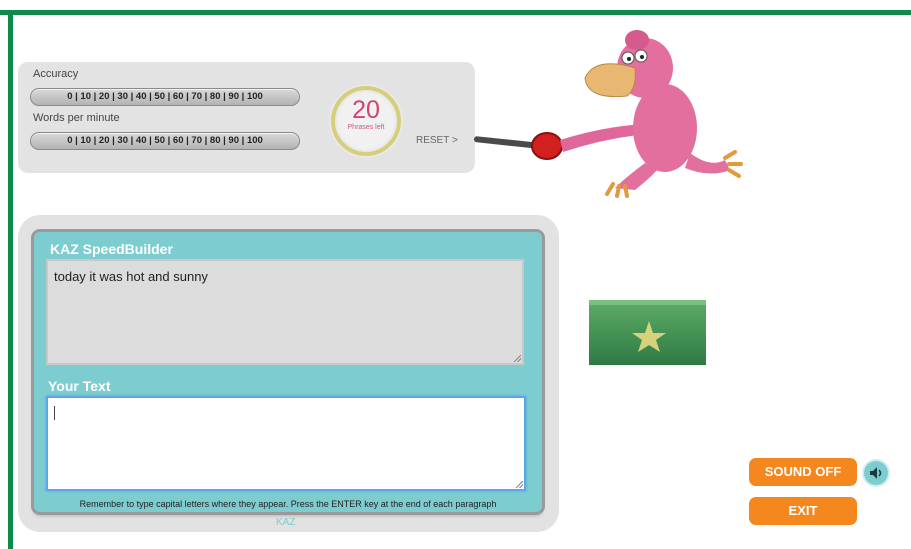  I want to click on star-icon, so click(649, 336).